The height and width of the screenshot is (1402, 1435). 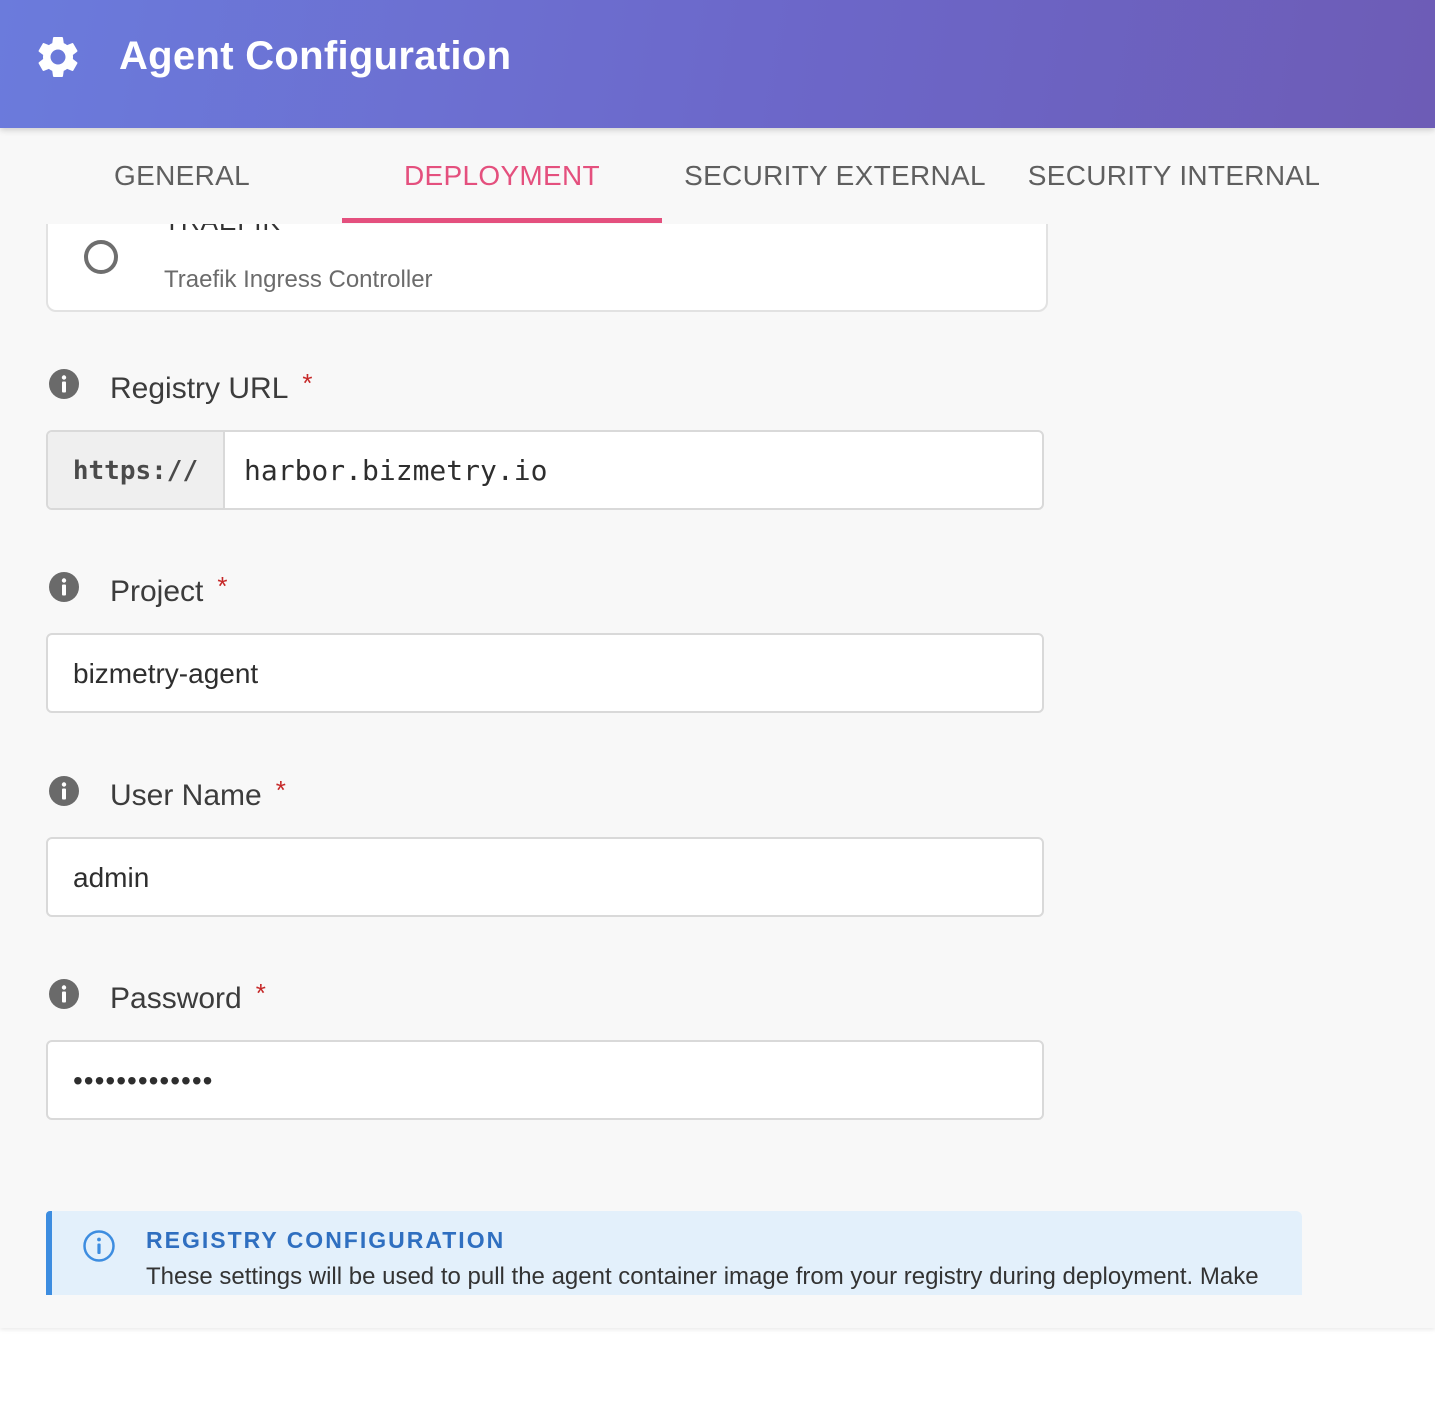 I want to click on password-label-text: Password, so click(x=176, y=998).